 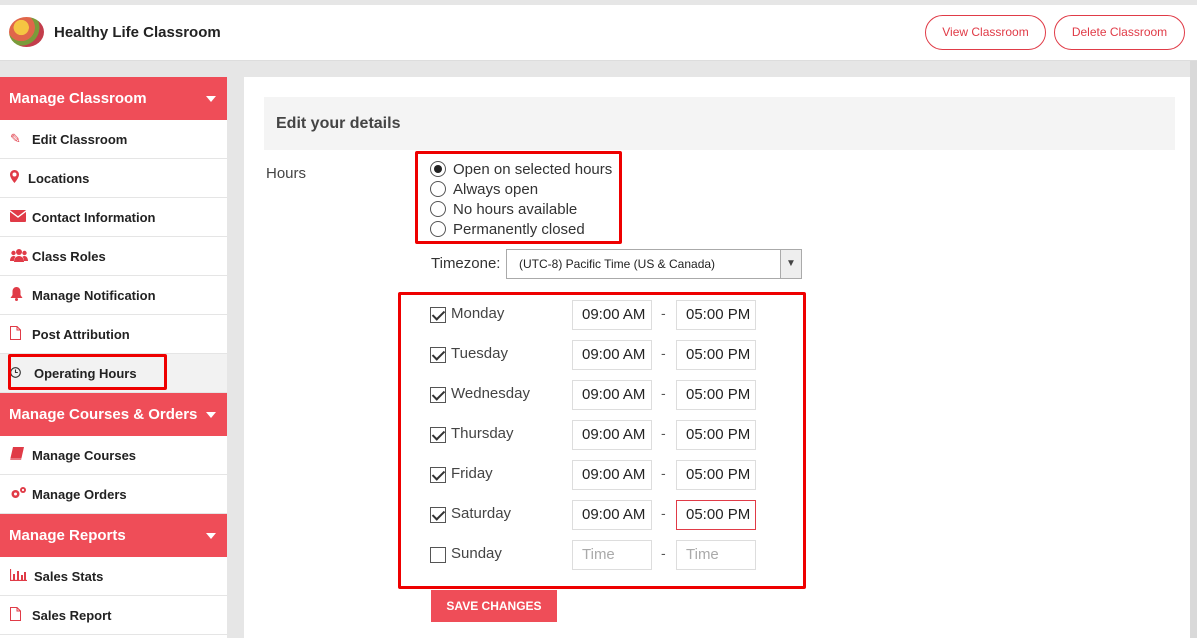 What do you see at coordinates (496, 189) in the screenshot?
I see `radio-label: Always open` at bounding box center [496, 189].